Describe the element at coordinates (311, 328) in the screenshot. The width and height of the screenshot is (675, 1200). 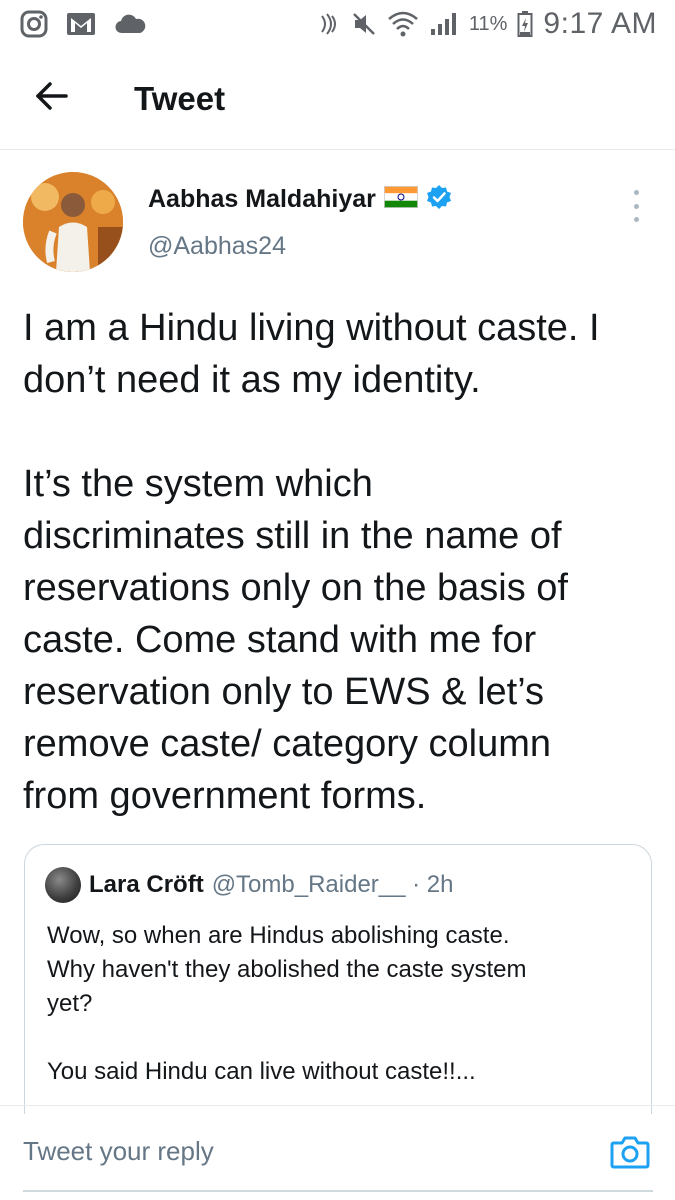
I see `tweet-text-line: I am a Hindu living without caste. I` at that location.